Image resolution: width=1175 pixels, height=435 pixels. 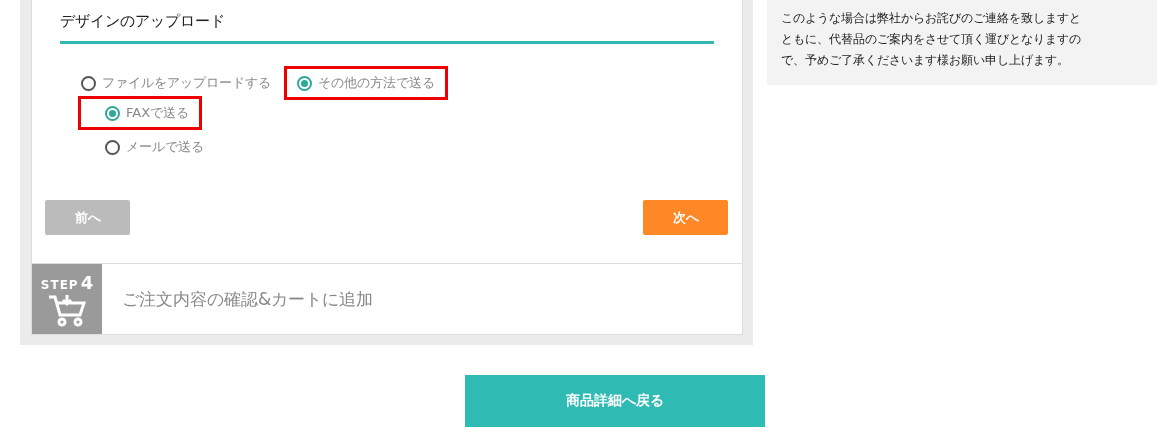 What do you see at coordinates (925, 60) in the screenshot?
I see `notice-text: で、予めご了承くださいます様お願い申し上げます。` at bounding box center [925, 60].